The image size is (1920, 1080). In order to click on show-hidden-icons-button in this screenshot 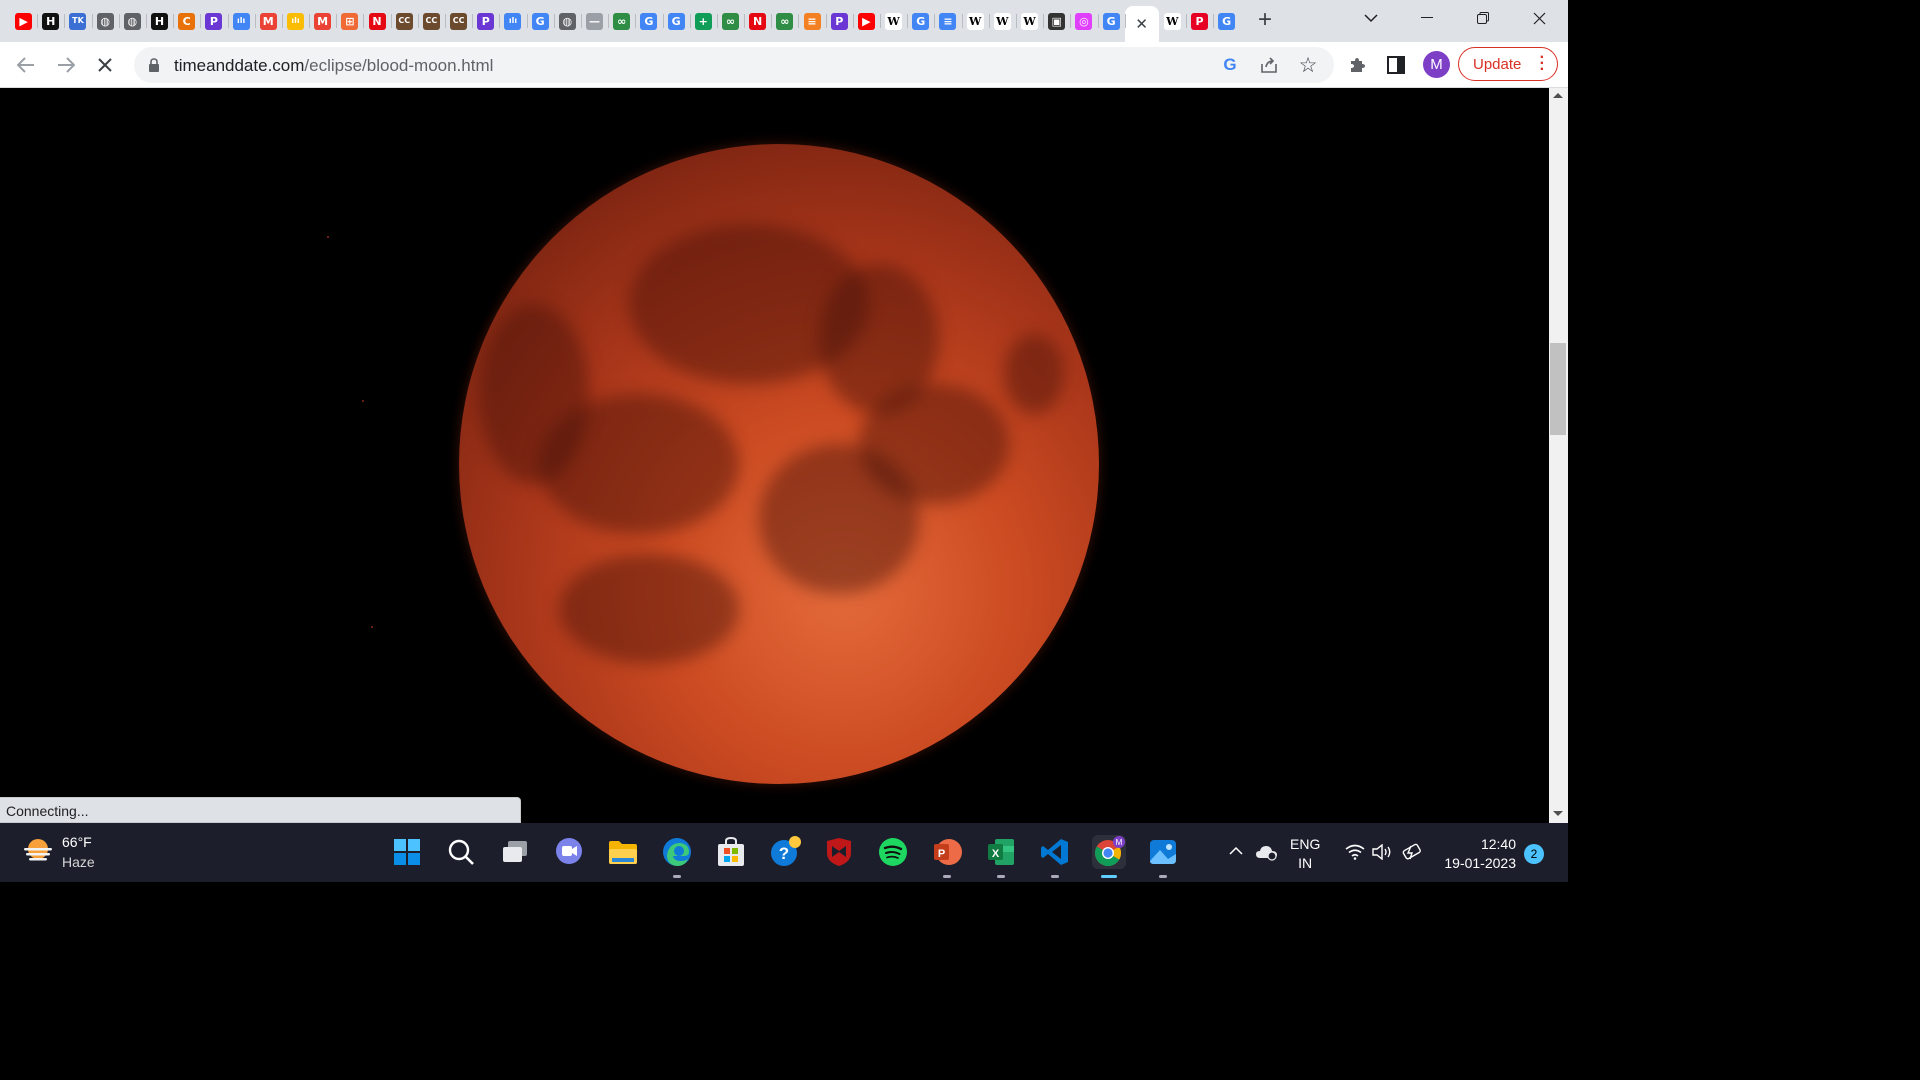, I will do `click(1236, 851)`.